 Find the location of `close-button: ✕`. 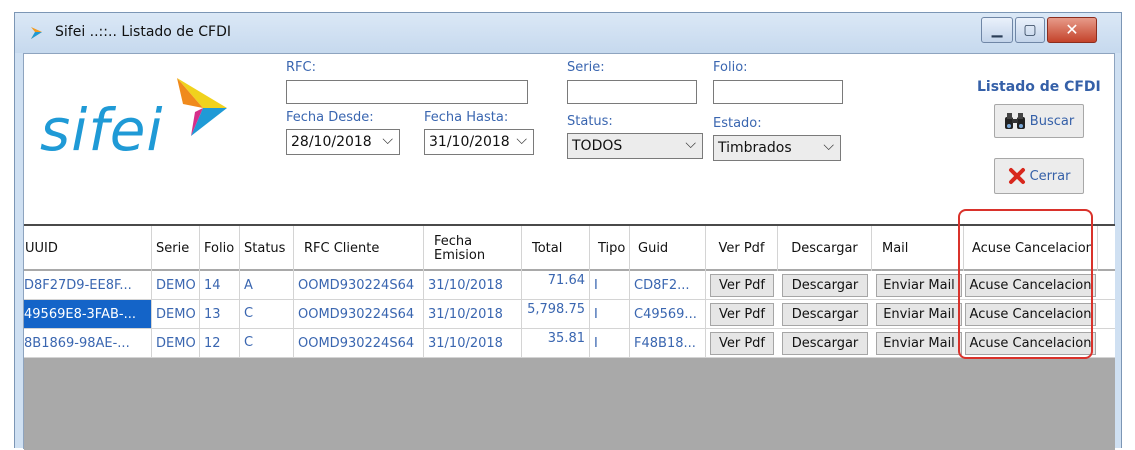

close-button: ✕ is located at coordinates (1072, 30).